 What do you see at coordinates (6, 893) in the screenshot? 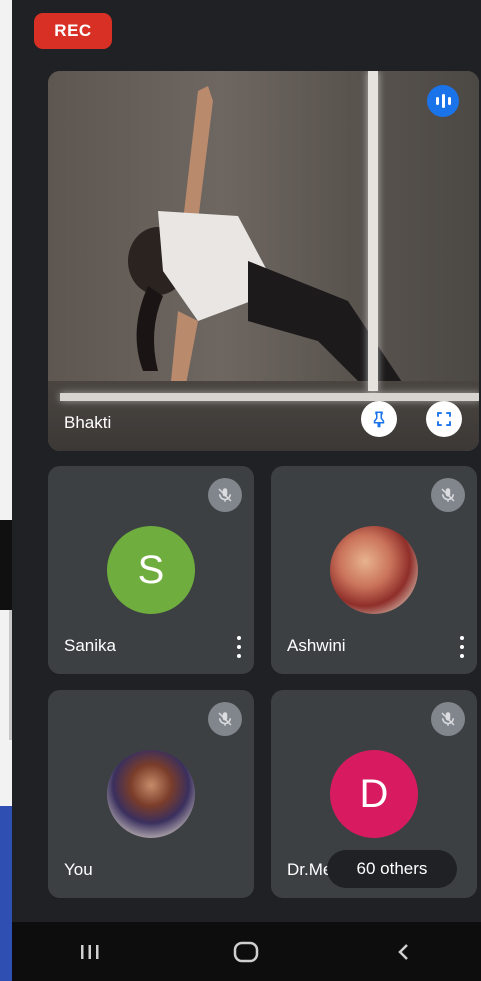
I see `edge-blue-block` at bounding box center [6, 893].